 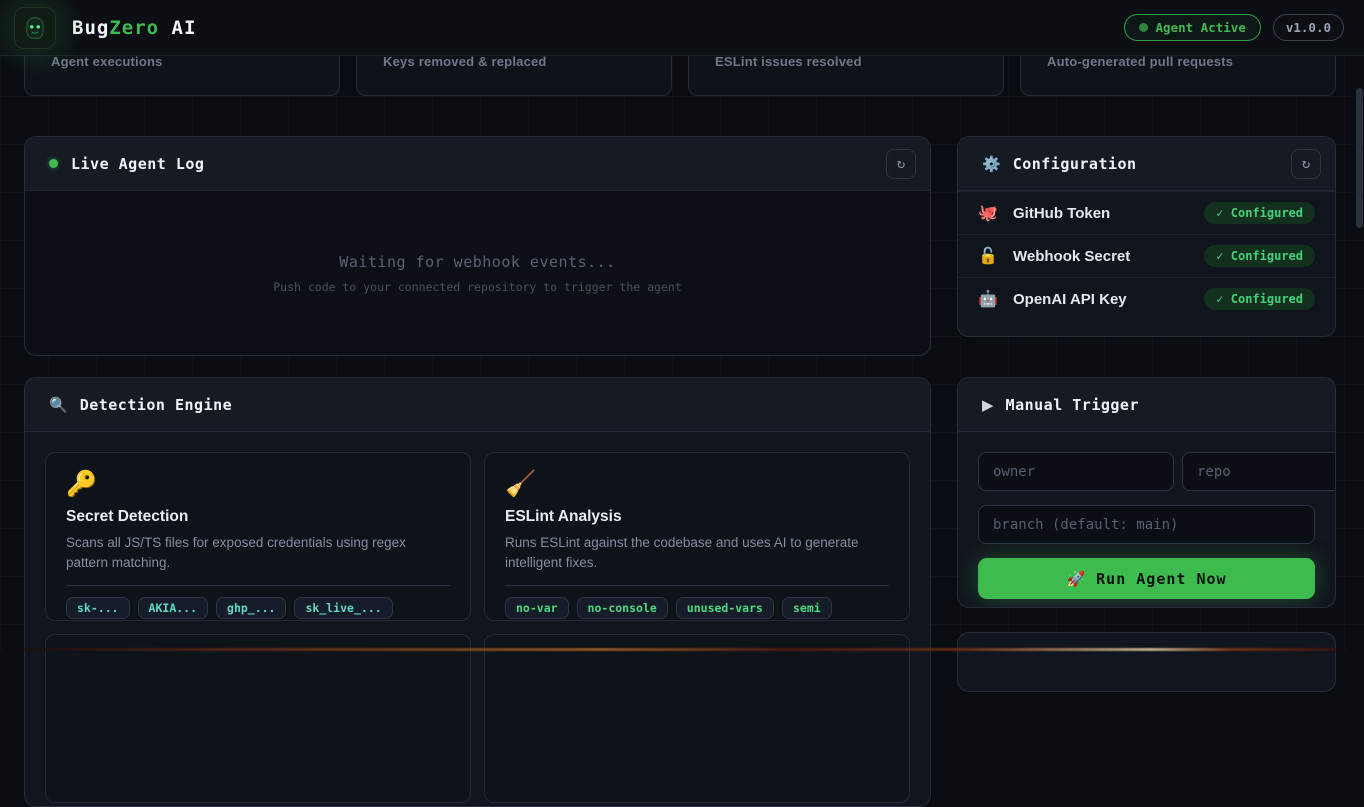 I want to click on rule-chip: unused-vars, so click(x=724, y=607).